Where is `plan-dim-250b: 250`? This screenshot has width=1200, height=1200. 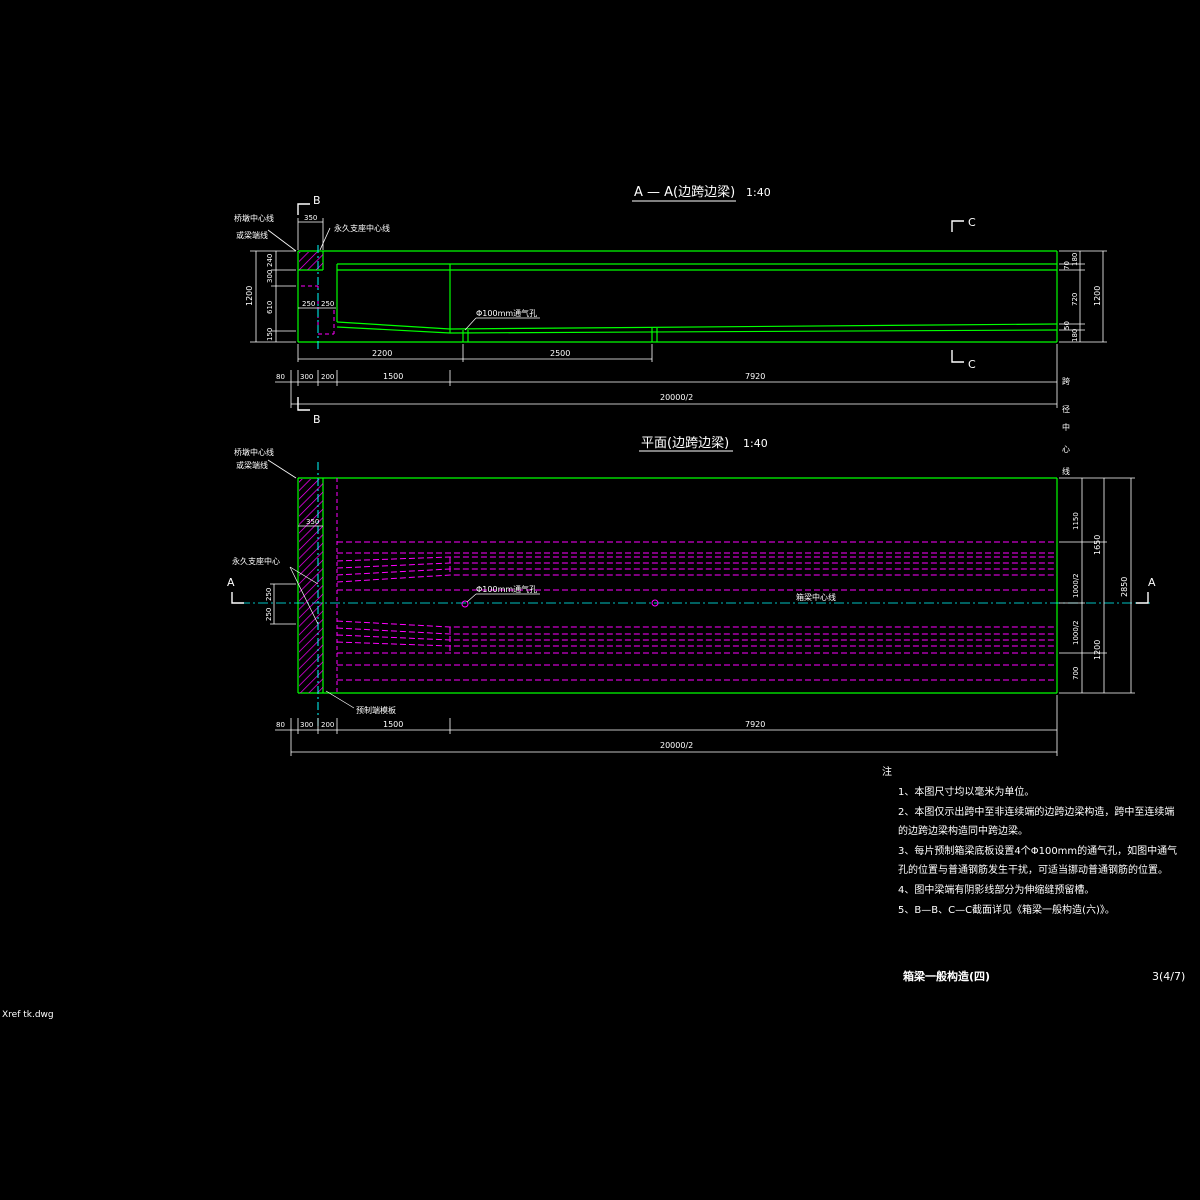
plan-dim-250b: 250 is located at coordinates (269, 614).